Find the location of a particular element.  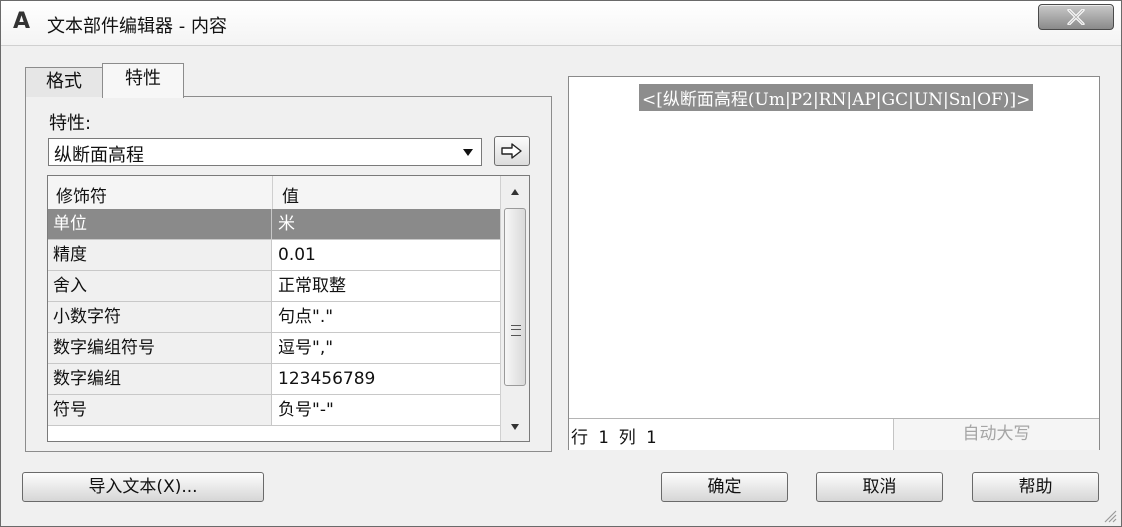

editor-content: <[纵断面高程(Um|P2|RN|AP|GC|UN|Sn|OF)]> is located at coordinates (836, 97).